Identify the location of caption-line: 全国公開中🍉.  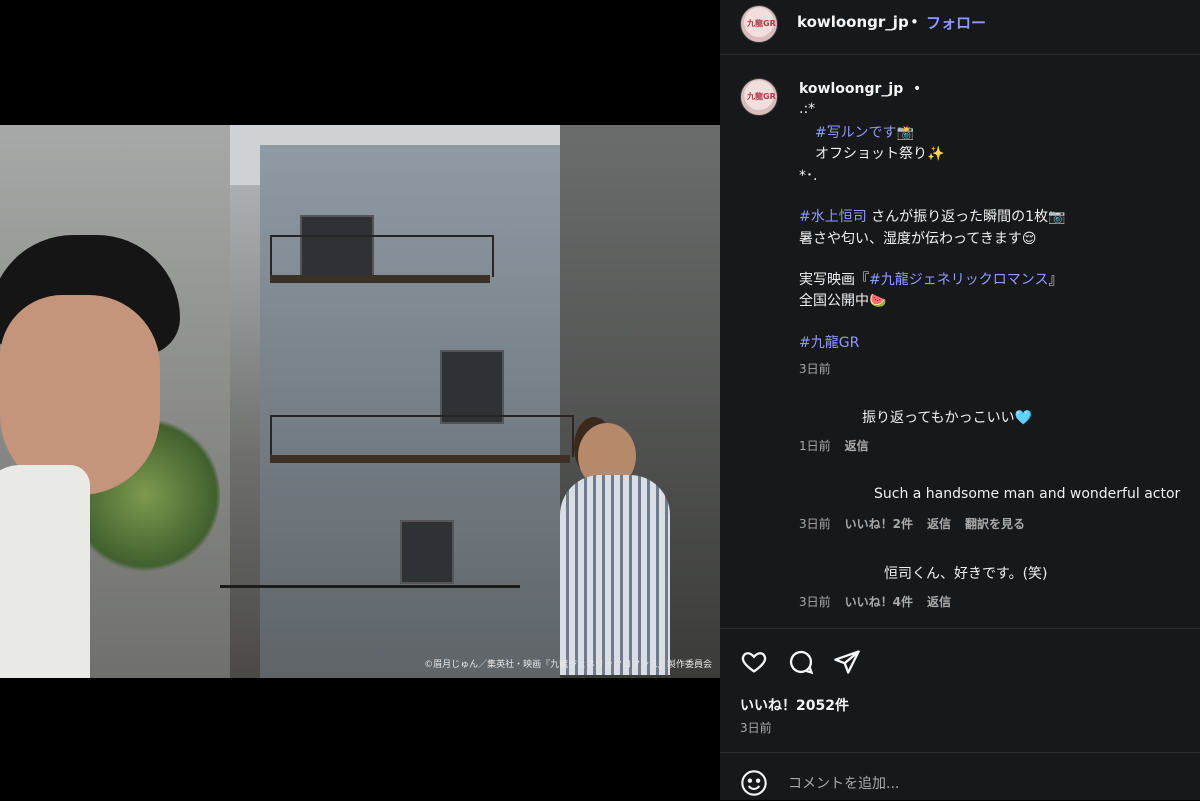
(842, 300).